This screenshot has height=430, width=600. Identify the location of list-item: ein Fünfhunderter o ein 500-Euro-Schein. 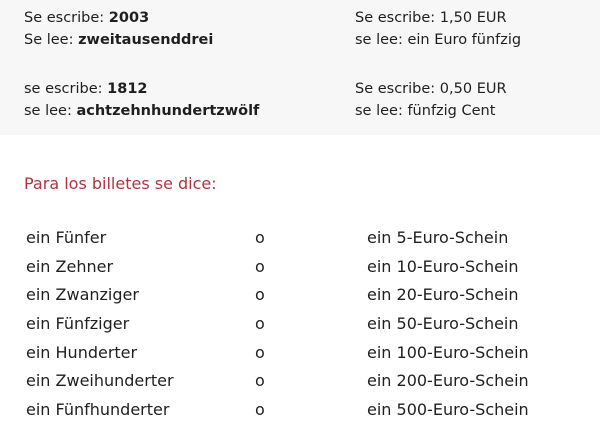
(300, 414).